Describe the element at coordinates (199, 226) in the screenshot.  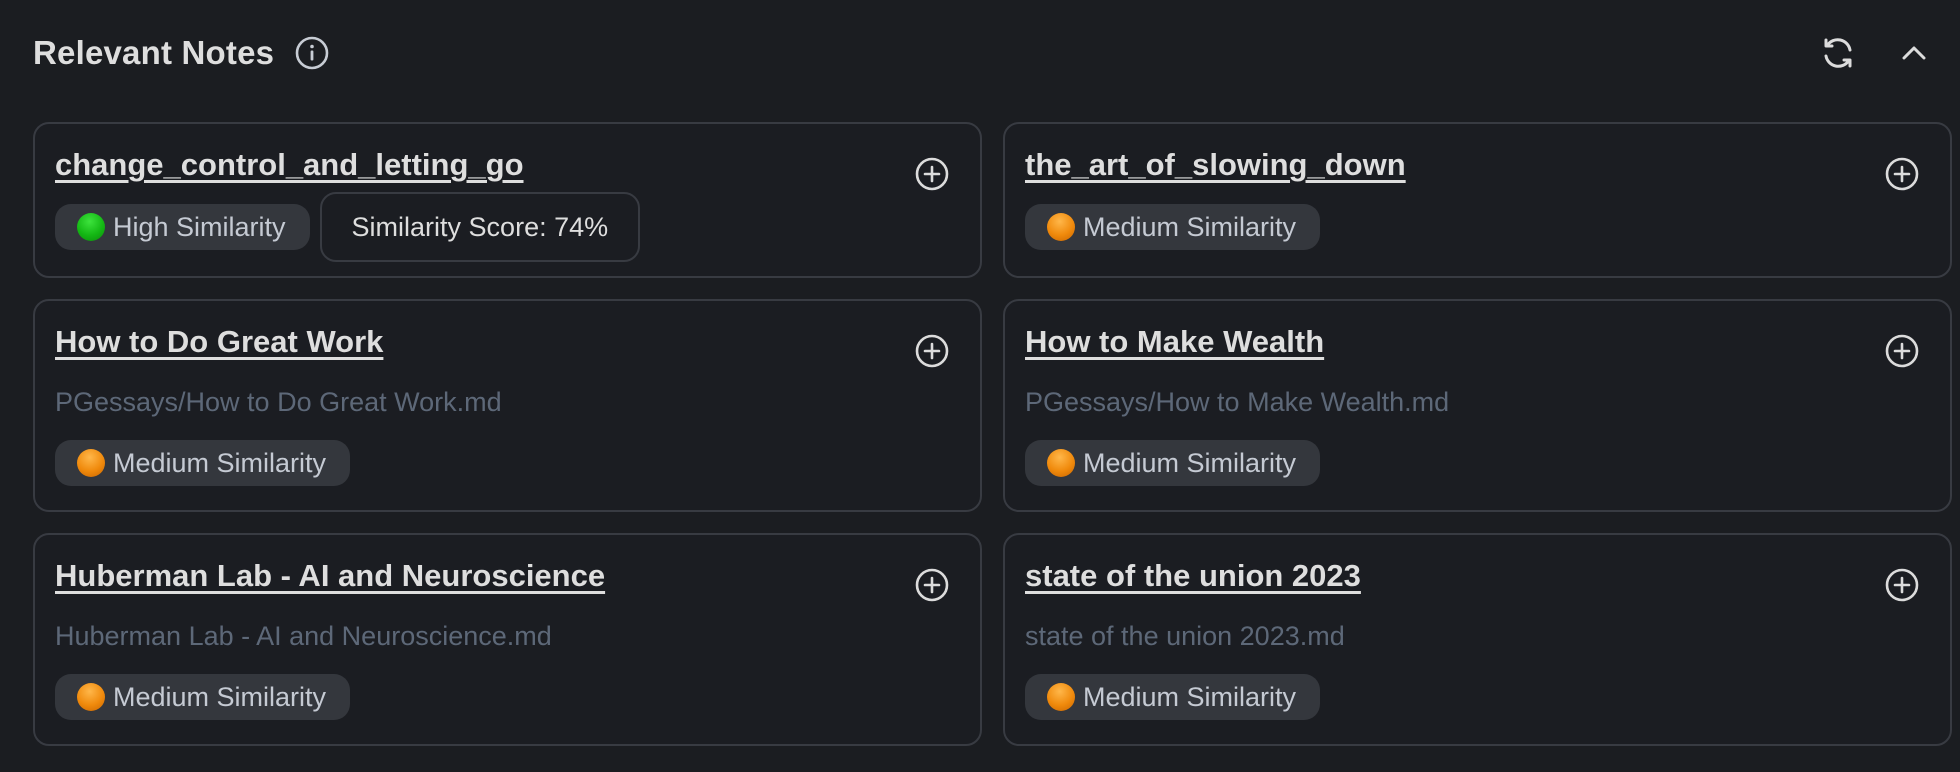
I see `similarity-label: High Similarity` at that location.